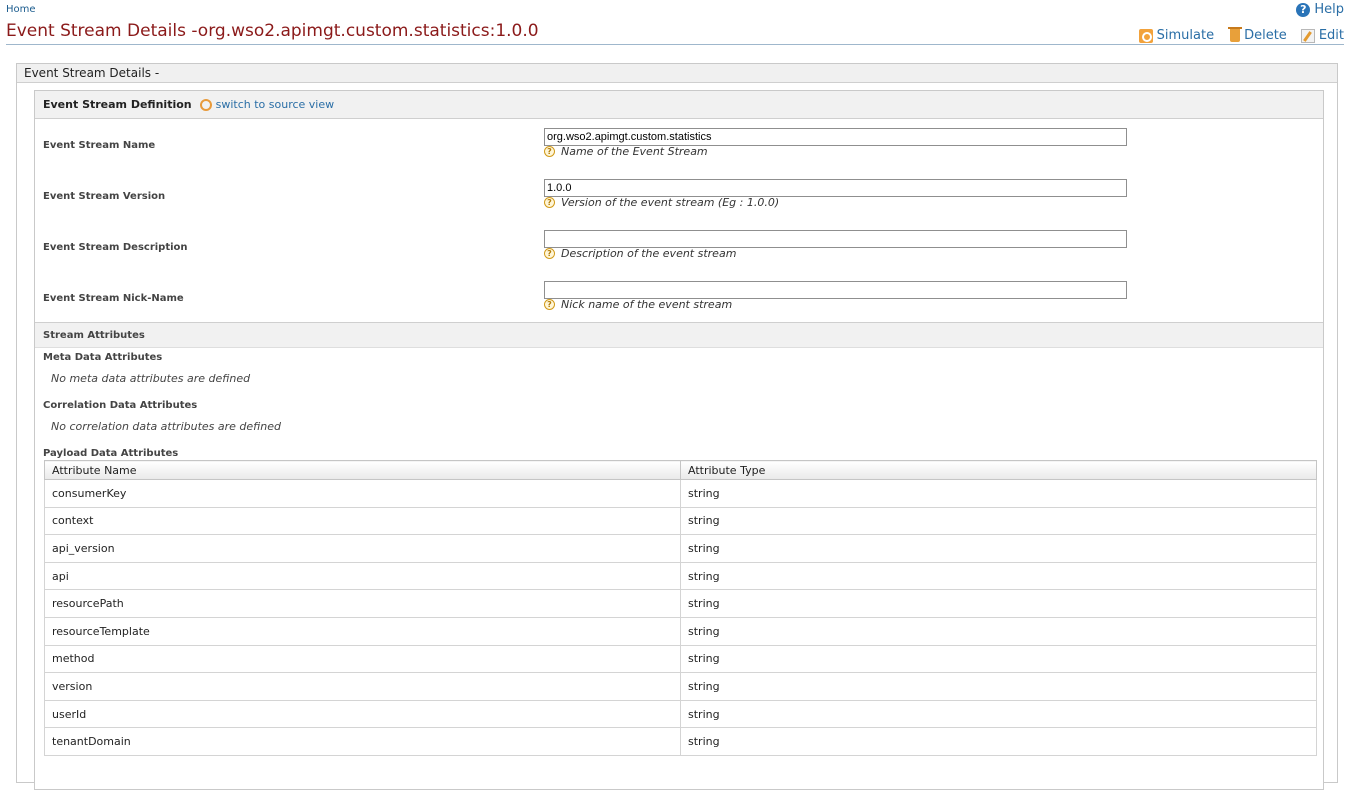  I want to click on correlation-data-label: Correlation Data Attributes, so click(120, 405).